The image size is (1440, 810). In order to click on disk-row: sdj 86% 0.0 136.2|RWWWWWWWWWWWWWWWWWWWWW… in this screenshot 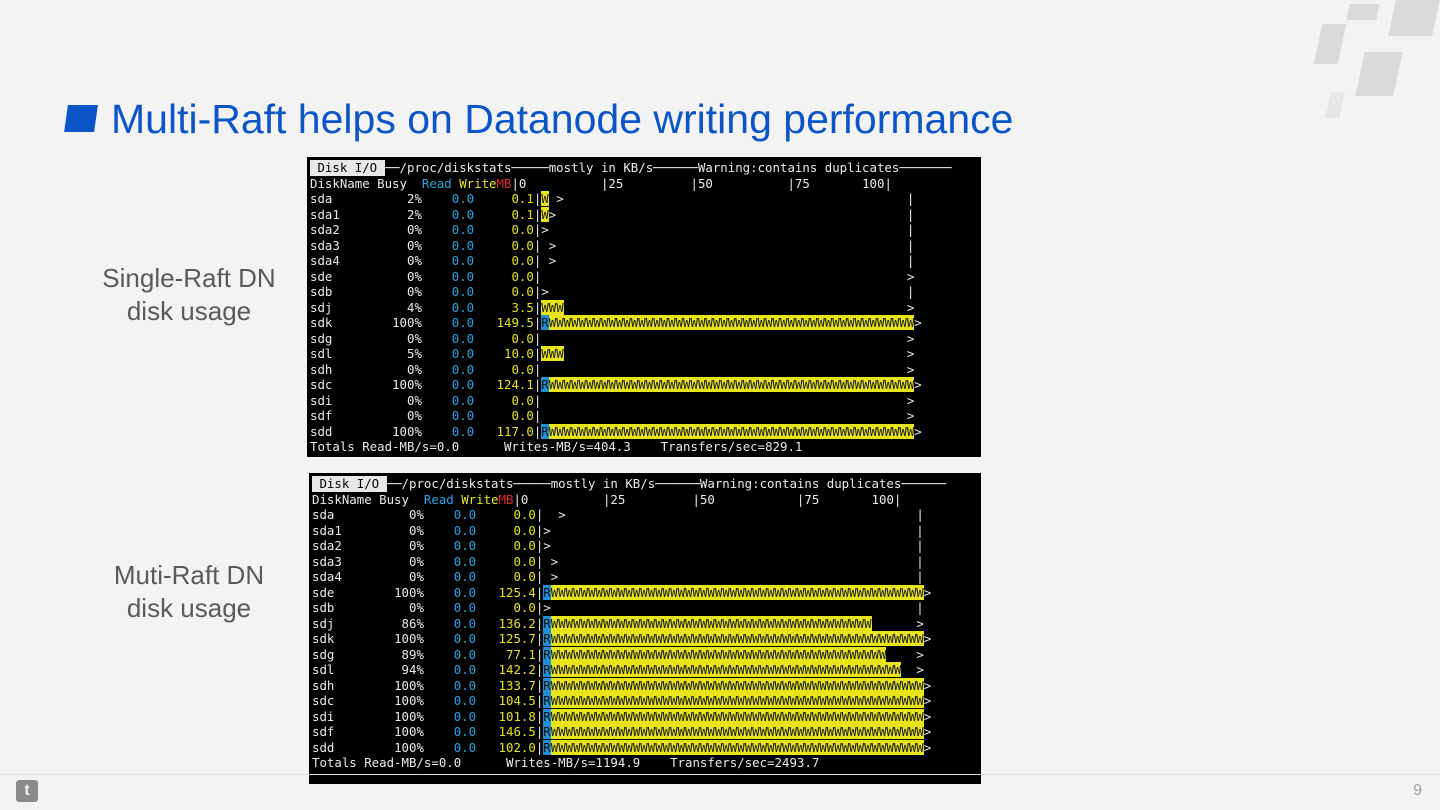, I will do `click(629, 623)`.